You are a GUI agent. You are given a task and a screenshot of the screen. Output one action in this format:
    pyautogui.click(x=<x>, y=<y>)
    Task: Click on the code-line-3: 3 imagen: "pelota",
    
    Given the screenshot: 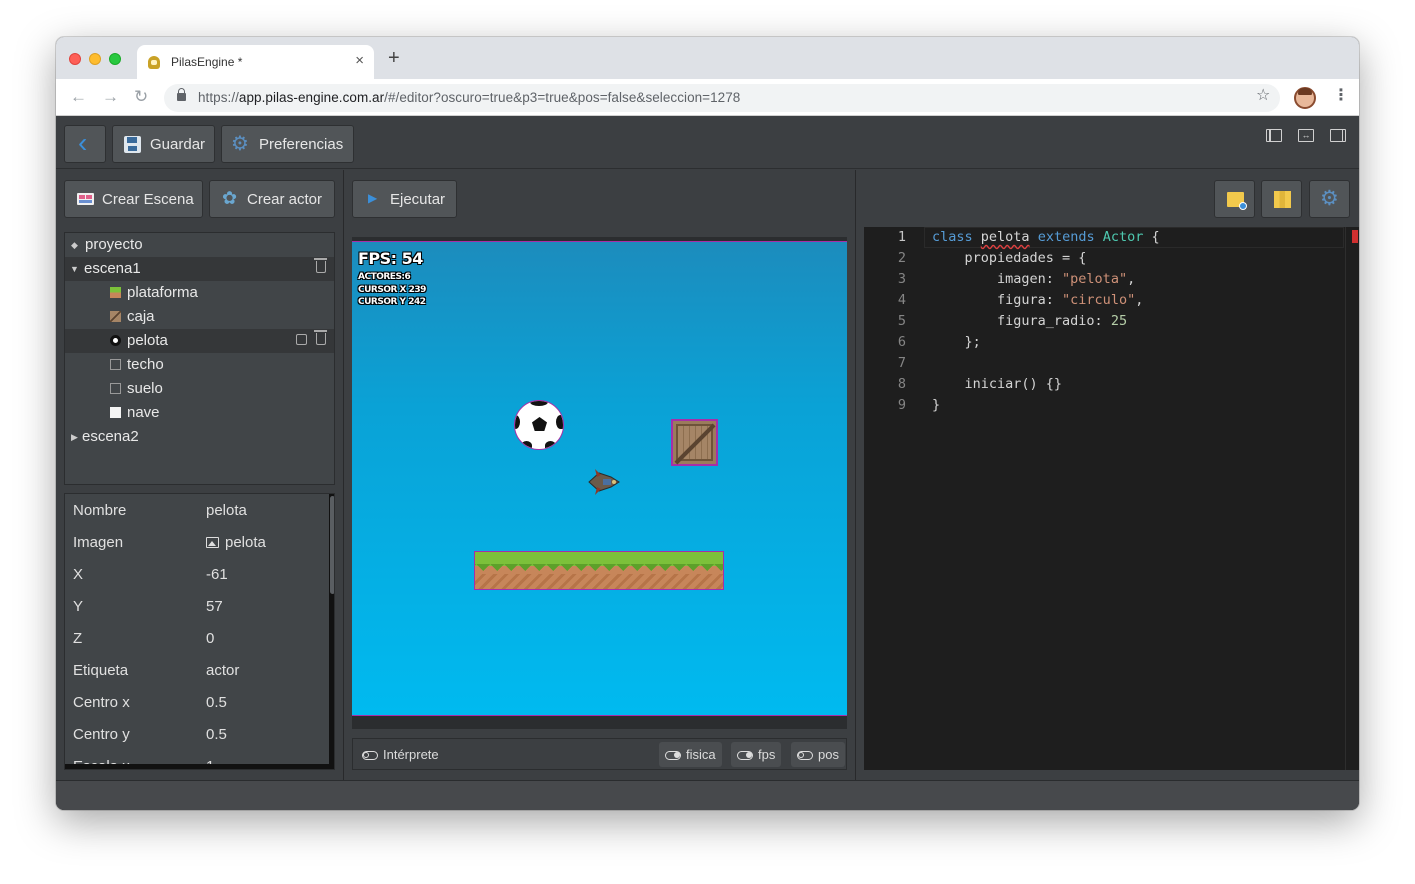 What is the action you would take?
    pyautogui.click(x=1111, y=279)
    